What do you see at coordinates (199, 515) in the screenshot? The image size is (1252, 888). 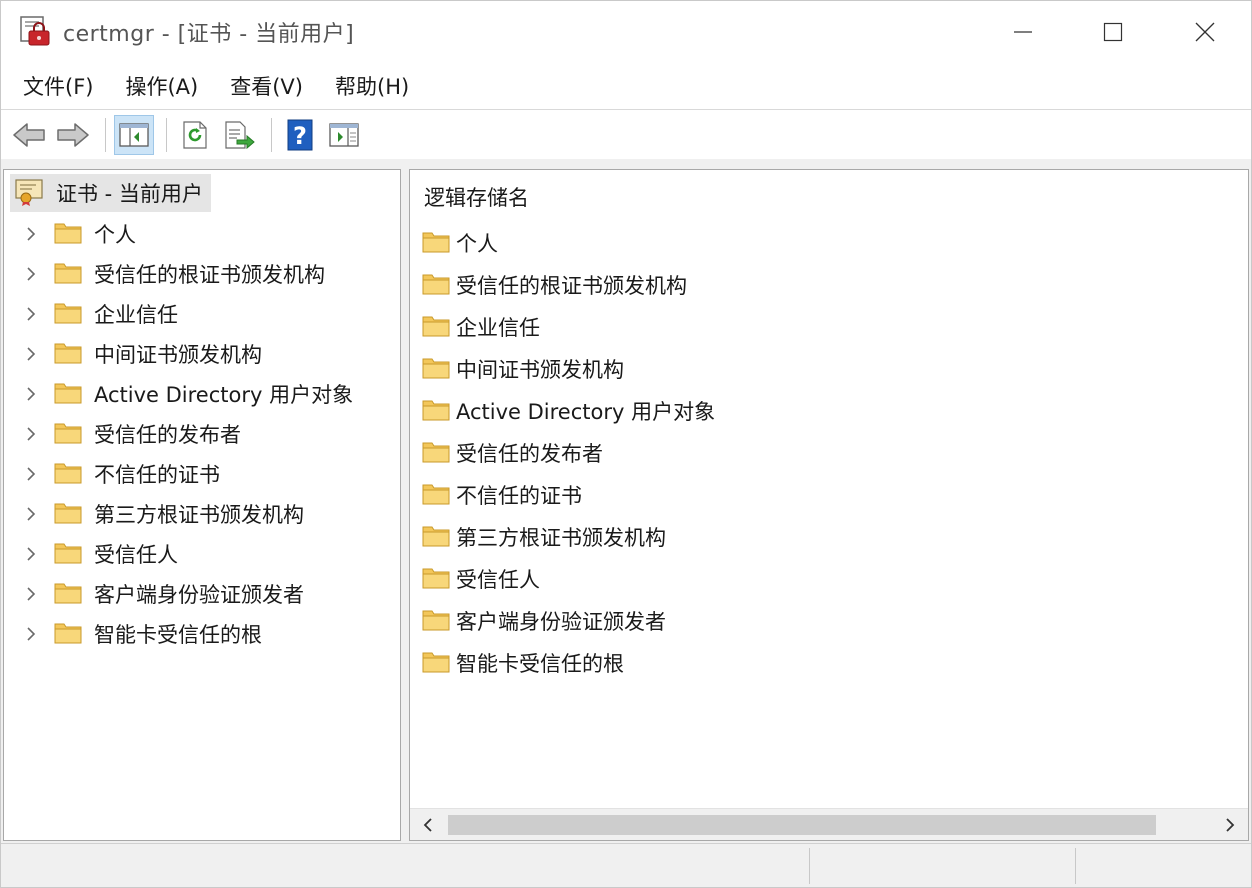 I see `tree-item-label: 第三方根证书颁发机构` at bounding box center [199, 515].